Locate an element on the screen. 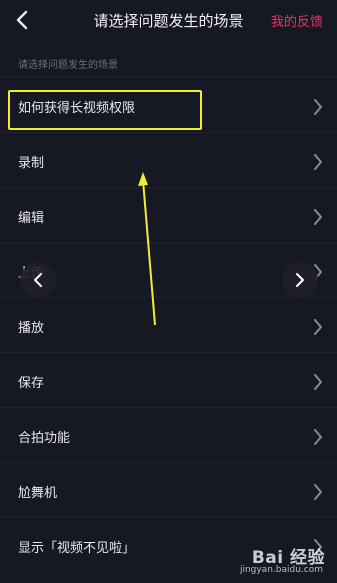  section-subtitle: 请选择问题发生的场景 is located at coordinates (68, 65).